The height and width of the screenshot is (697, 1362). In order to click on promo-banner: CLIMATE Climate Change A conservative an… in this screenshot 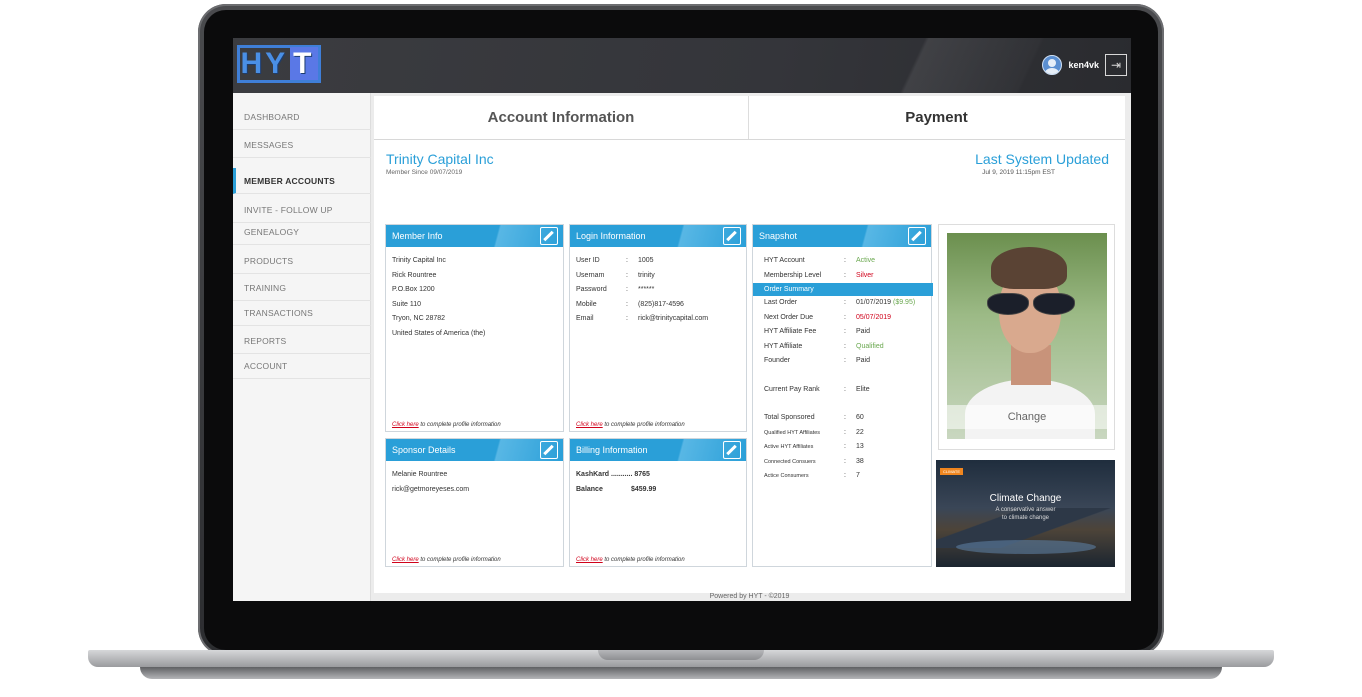, I will do `click(1025, 513)`.